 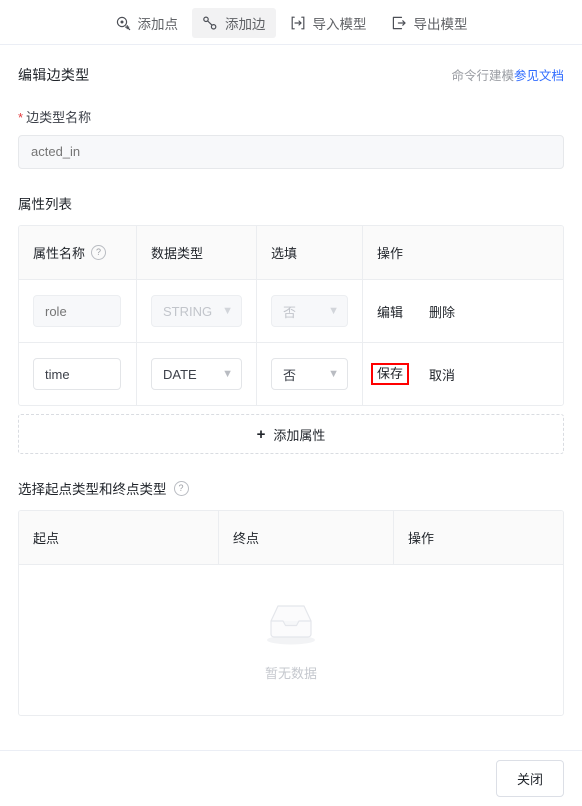 What do you see at coordinates (158, 24) in the screenshot?
I see `toolbar-item-add-point-label: 添加点` at bounding box center [158, 24].